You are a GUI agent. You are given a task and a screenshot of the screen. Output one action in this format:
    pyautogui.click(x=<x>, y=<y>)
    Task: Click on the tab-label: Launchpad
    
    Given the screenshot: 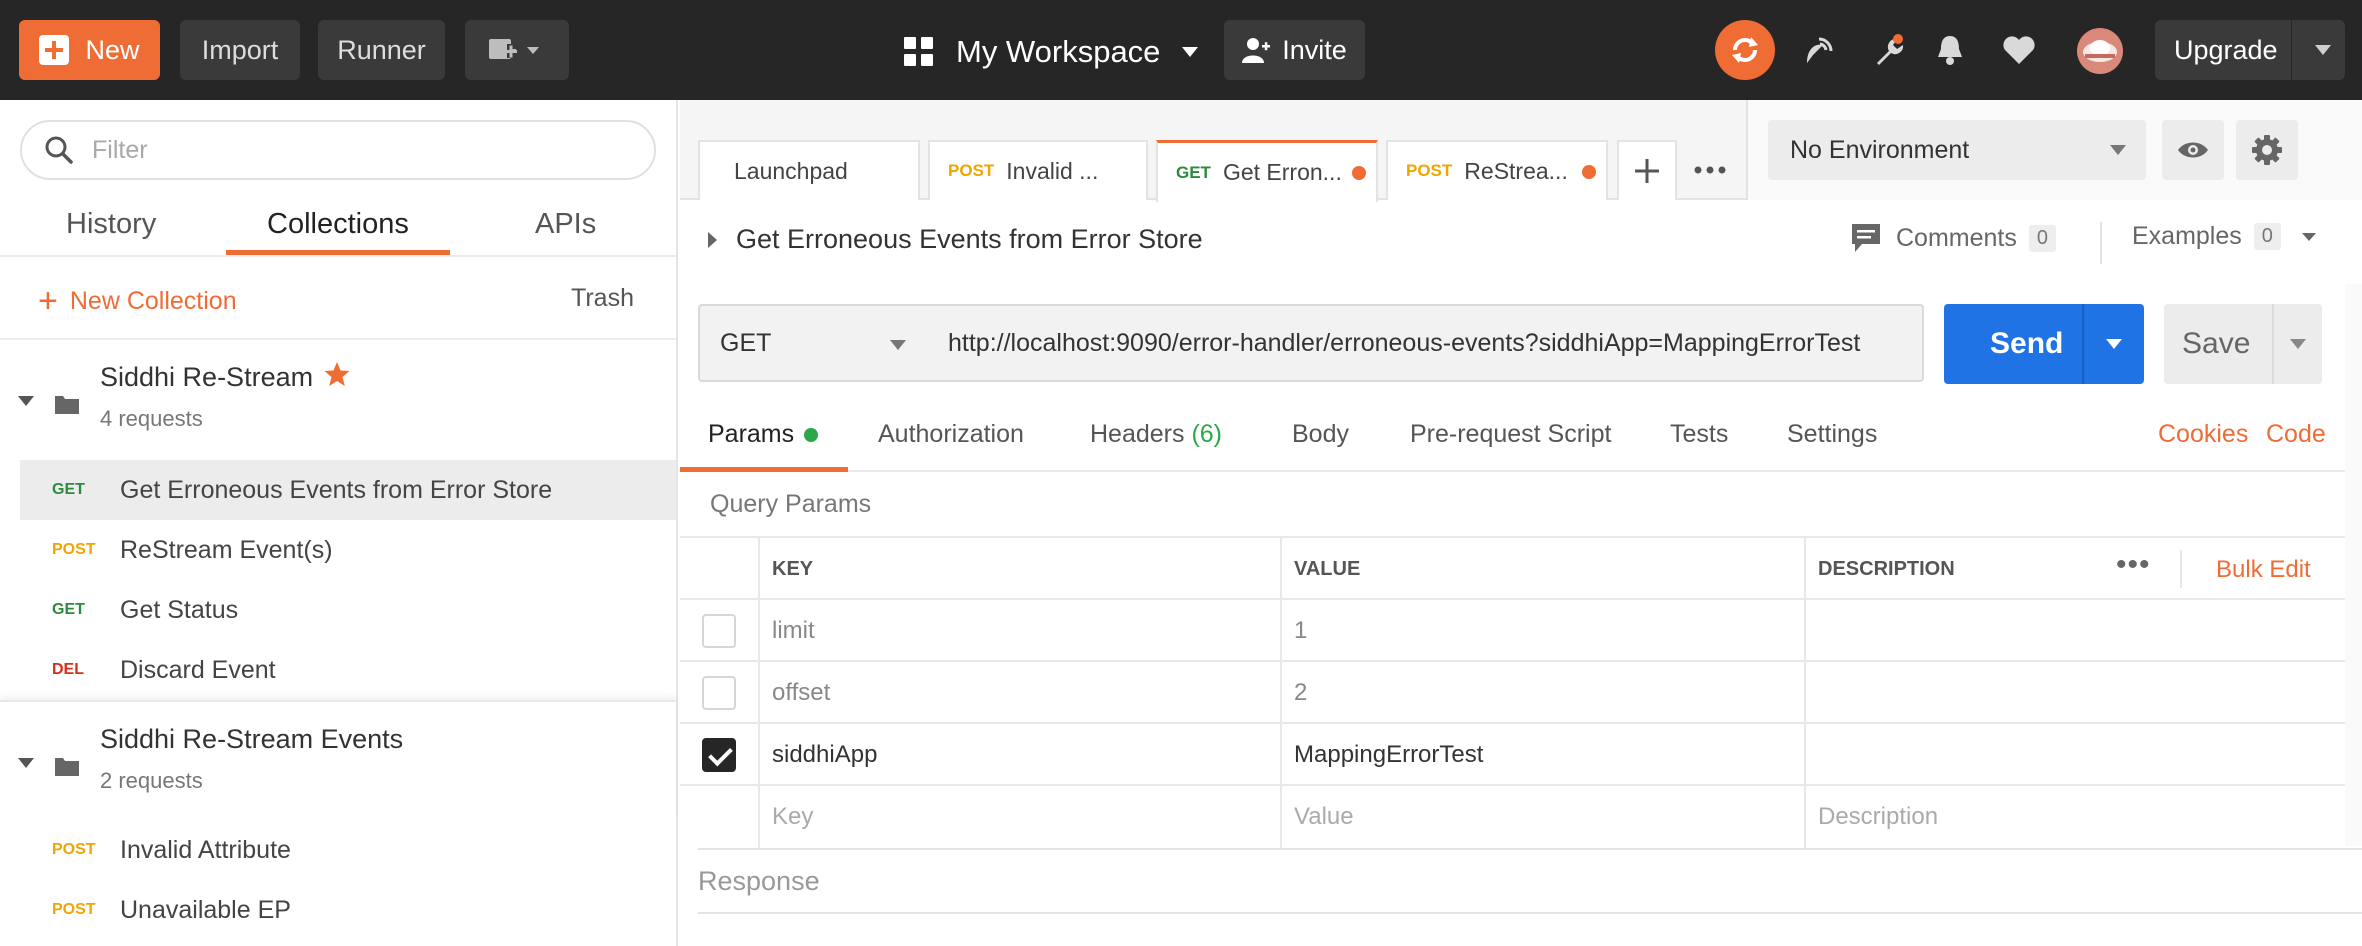 What is the action you would take?
    pyautogui.click(x=791, y=170)
    